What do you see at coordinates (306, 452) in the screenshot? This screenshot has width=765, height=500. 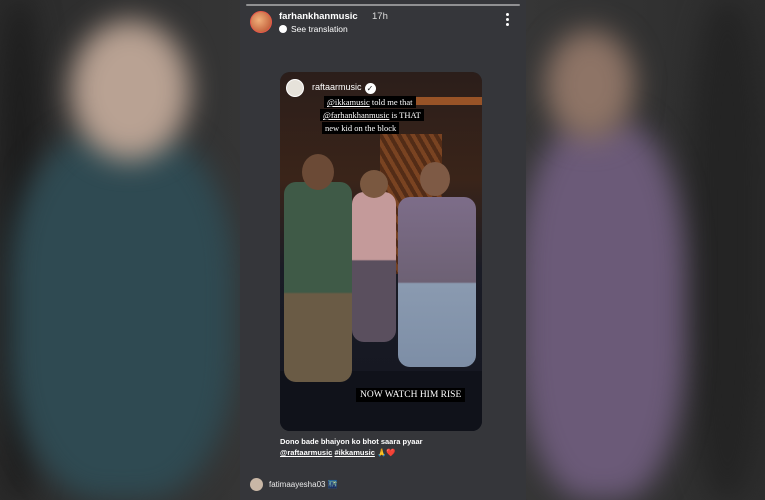 I see `mention-tag: @raftaarmusic` at bounding box center [306, 452].